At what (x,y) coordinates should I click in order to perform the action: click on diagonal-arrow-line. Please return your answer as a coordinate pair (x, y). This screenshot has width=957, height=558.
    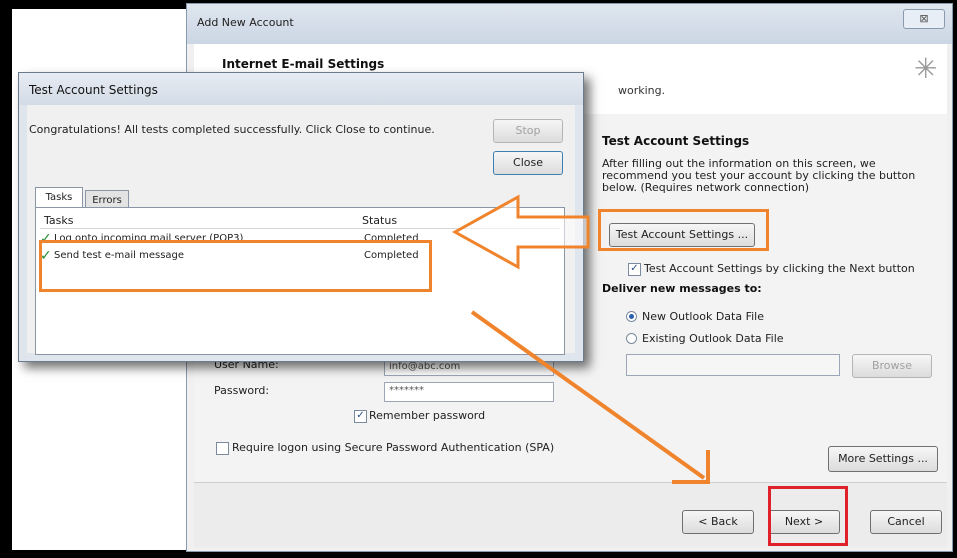
    Looking at the image, I should click on (588, 395).